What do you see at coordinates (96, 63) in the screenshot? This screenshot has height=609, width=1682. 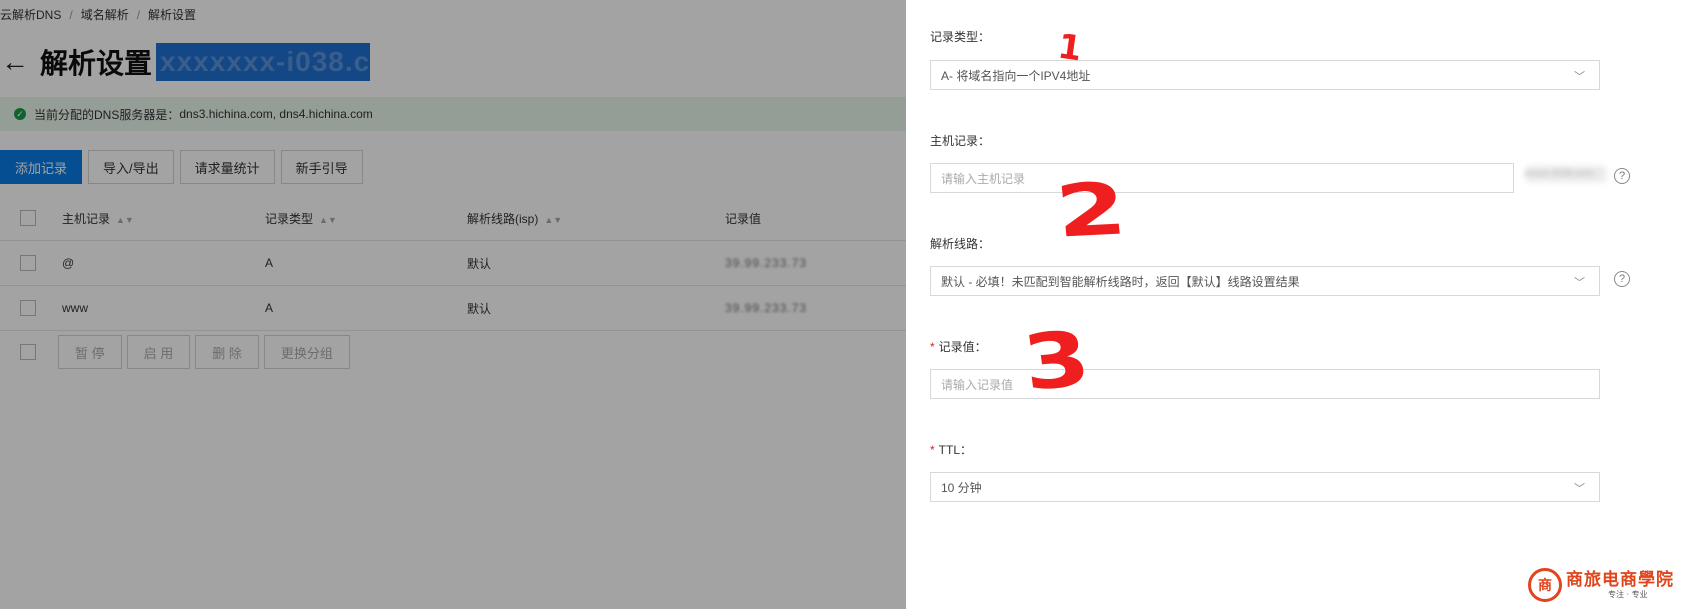 I see `page-title: 解析设置` at bounding box center [96, 63].